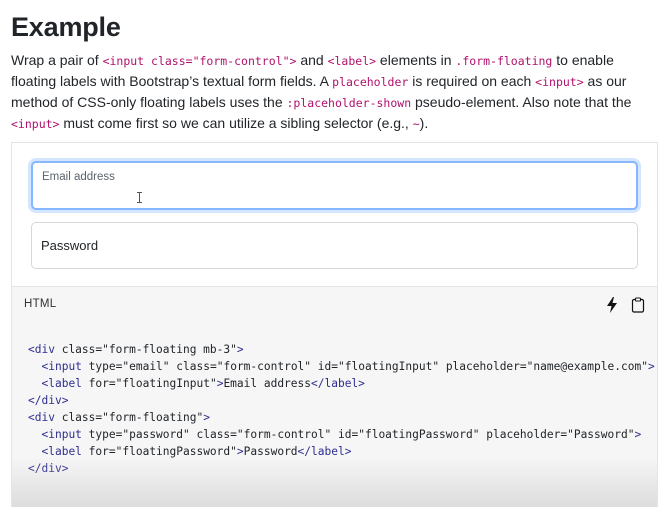 This screenshot has height=507, width=659. Describe the element at coordinates (78, 177) in the screenshot. I see `email-floating-label: Email address` at that location.